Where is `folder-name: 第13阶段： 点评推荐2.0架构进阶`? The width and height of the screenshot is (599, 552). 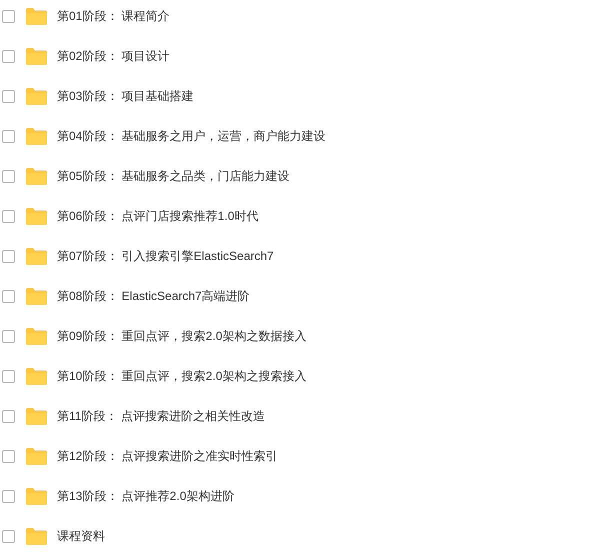
folder-name: 第13阶段： 点评推荐2.0架构进阶 is located at coordinates (145, 496).